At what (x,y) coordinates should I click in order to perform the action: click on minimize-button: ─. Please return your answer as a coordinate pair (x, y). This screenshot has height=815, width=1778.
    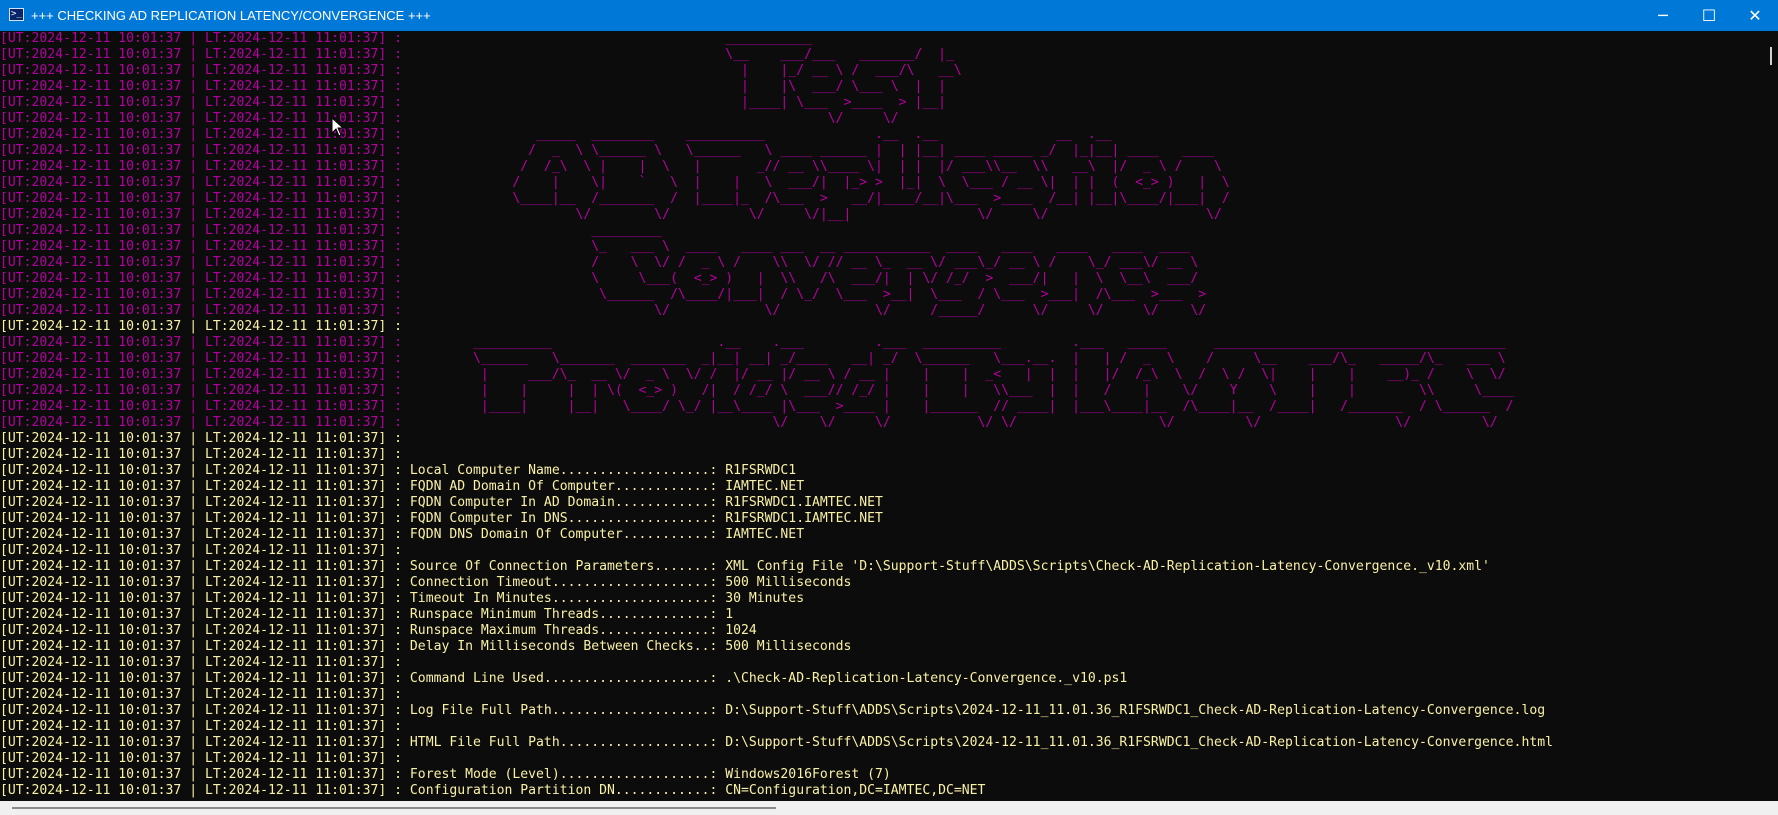
    Looking at the image, I should click on (1663, 15).